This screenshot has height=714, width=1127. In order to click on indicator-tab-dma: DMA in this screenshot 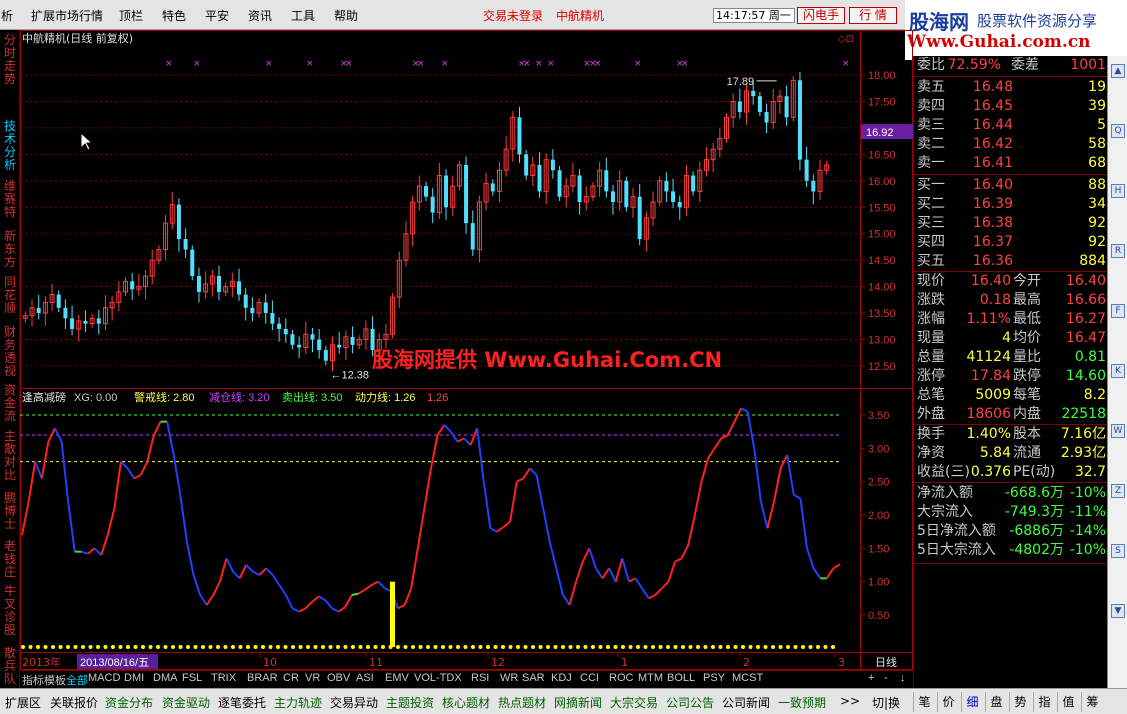, I will do `click(165, 678)`.